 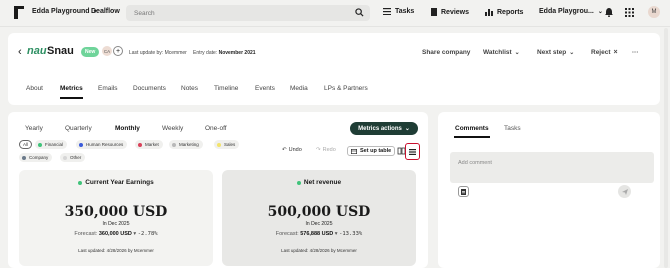 I want to click on comment-placeholder: Add comment, so click(x=475, y=163).